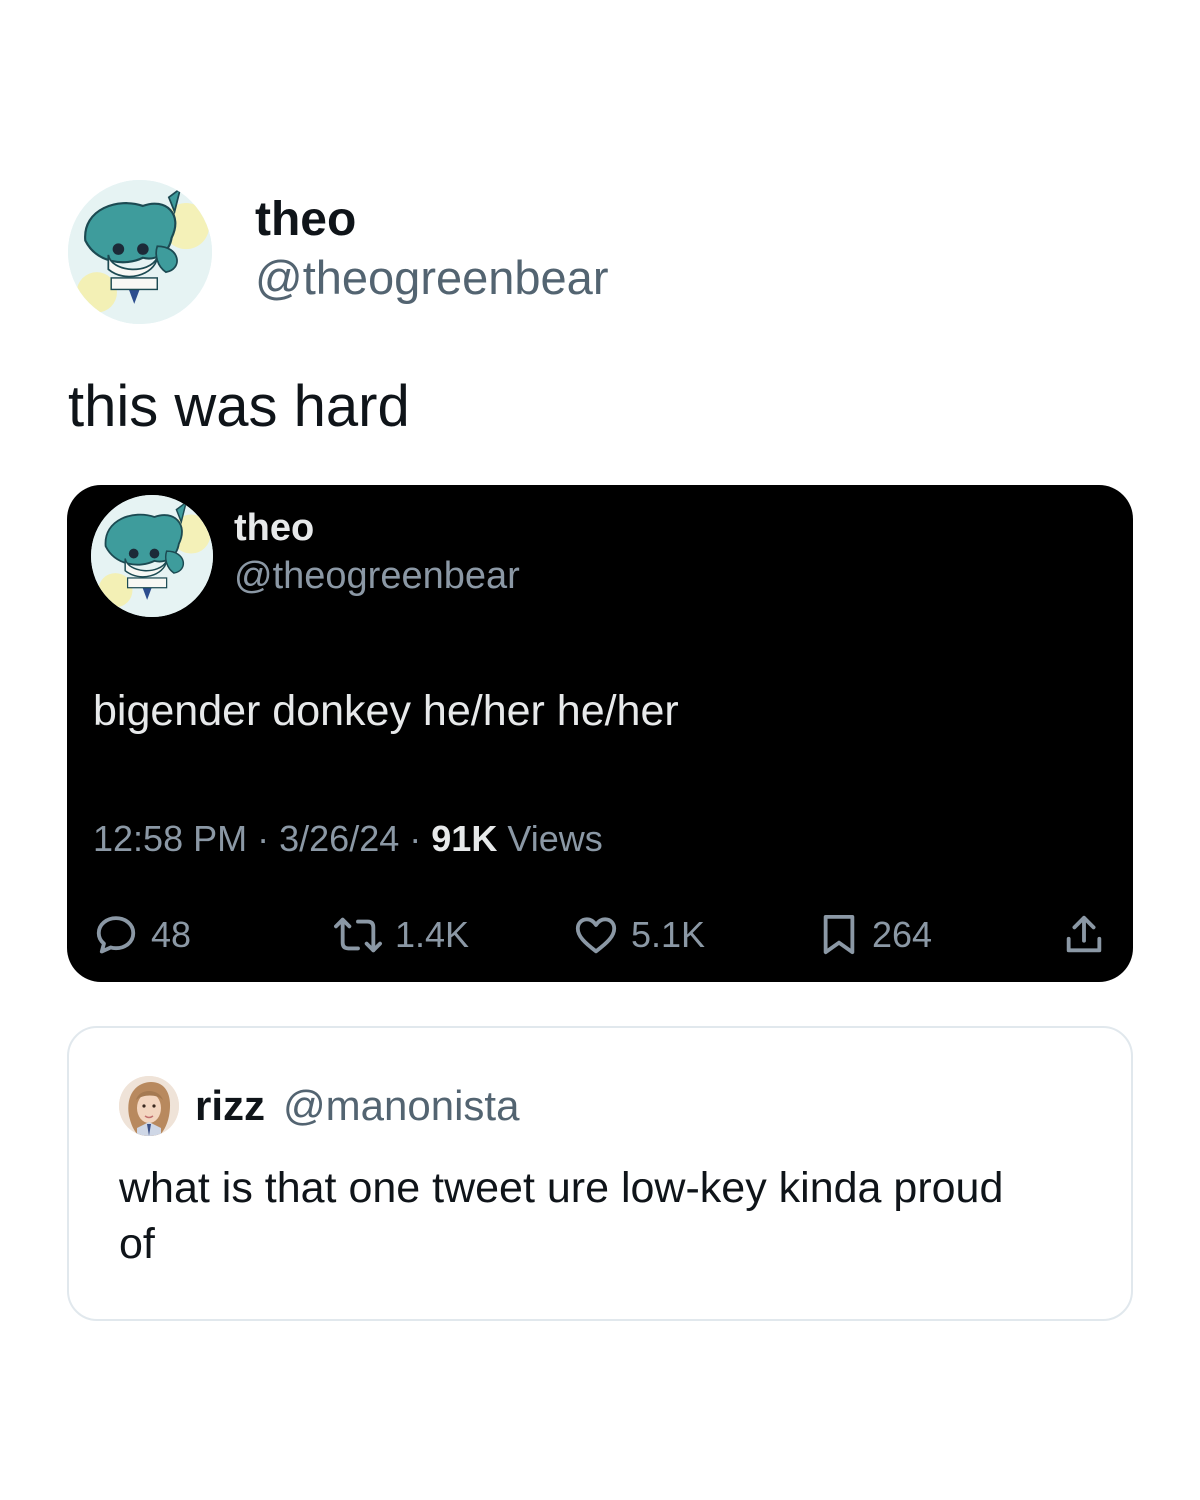 The width and height of the screenshot is (1200, 1500). What do you see at coordinates (596, 935) in the screenshot?
I see `like-icon` at bounding box center [596, 935].